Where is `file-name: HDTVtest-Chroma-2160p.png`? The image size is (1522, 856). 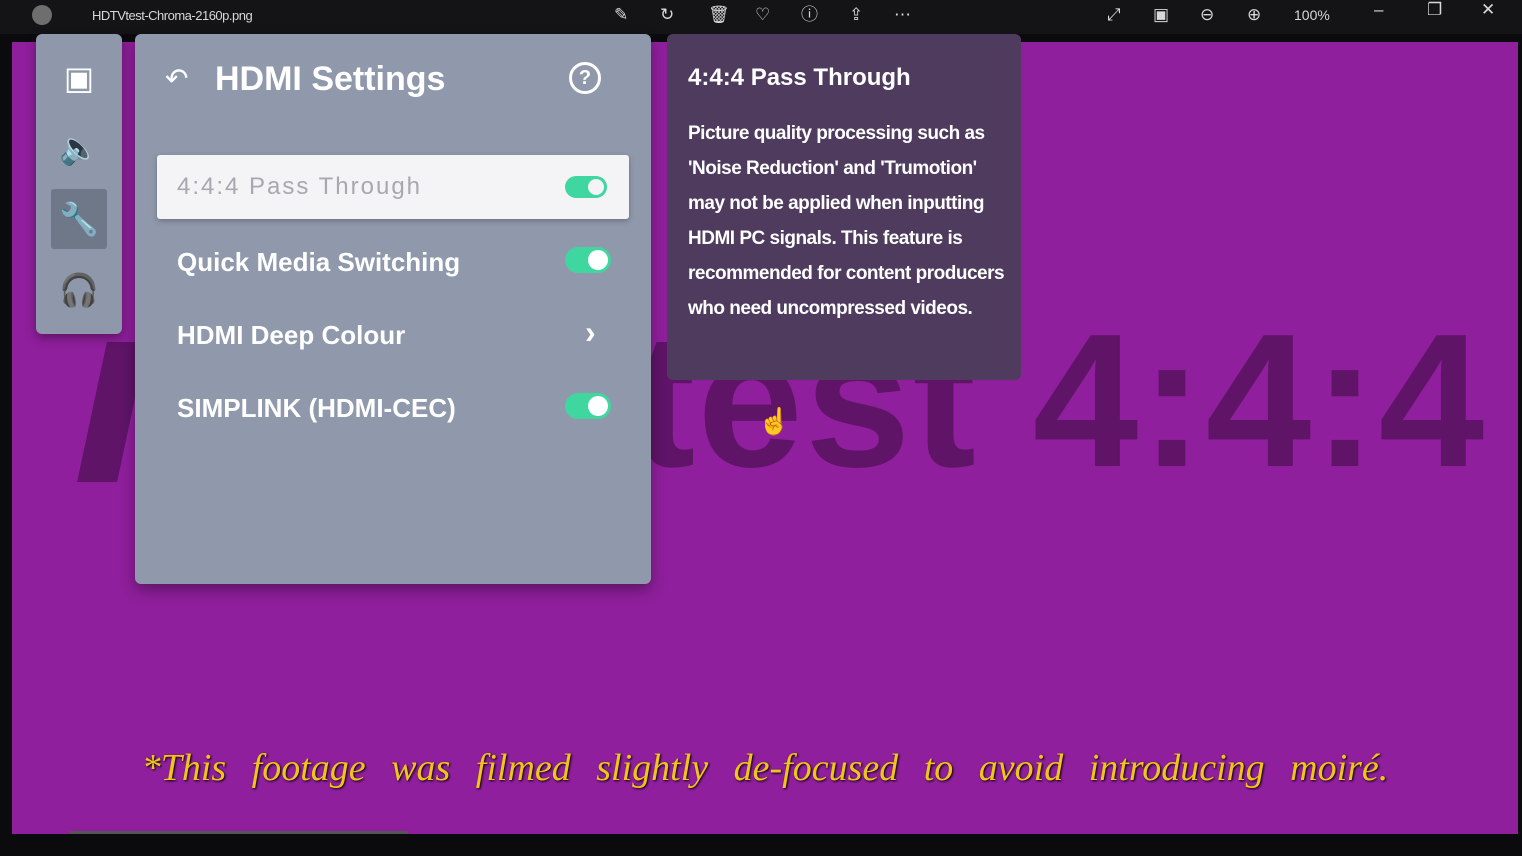
file-name: HDTVtest-Chroma-2160p.png is located at coordinates (172, 15).